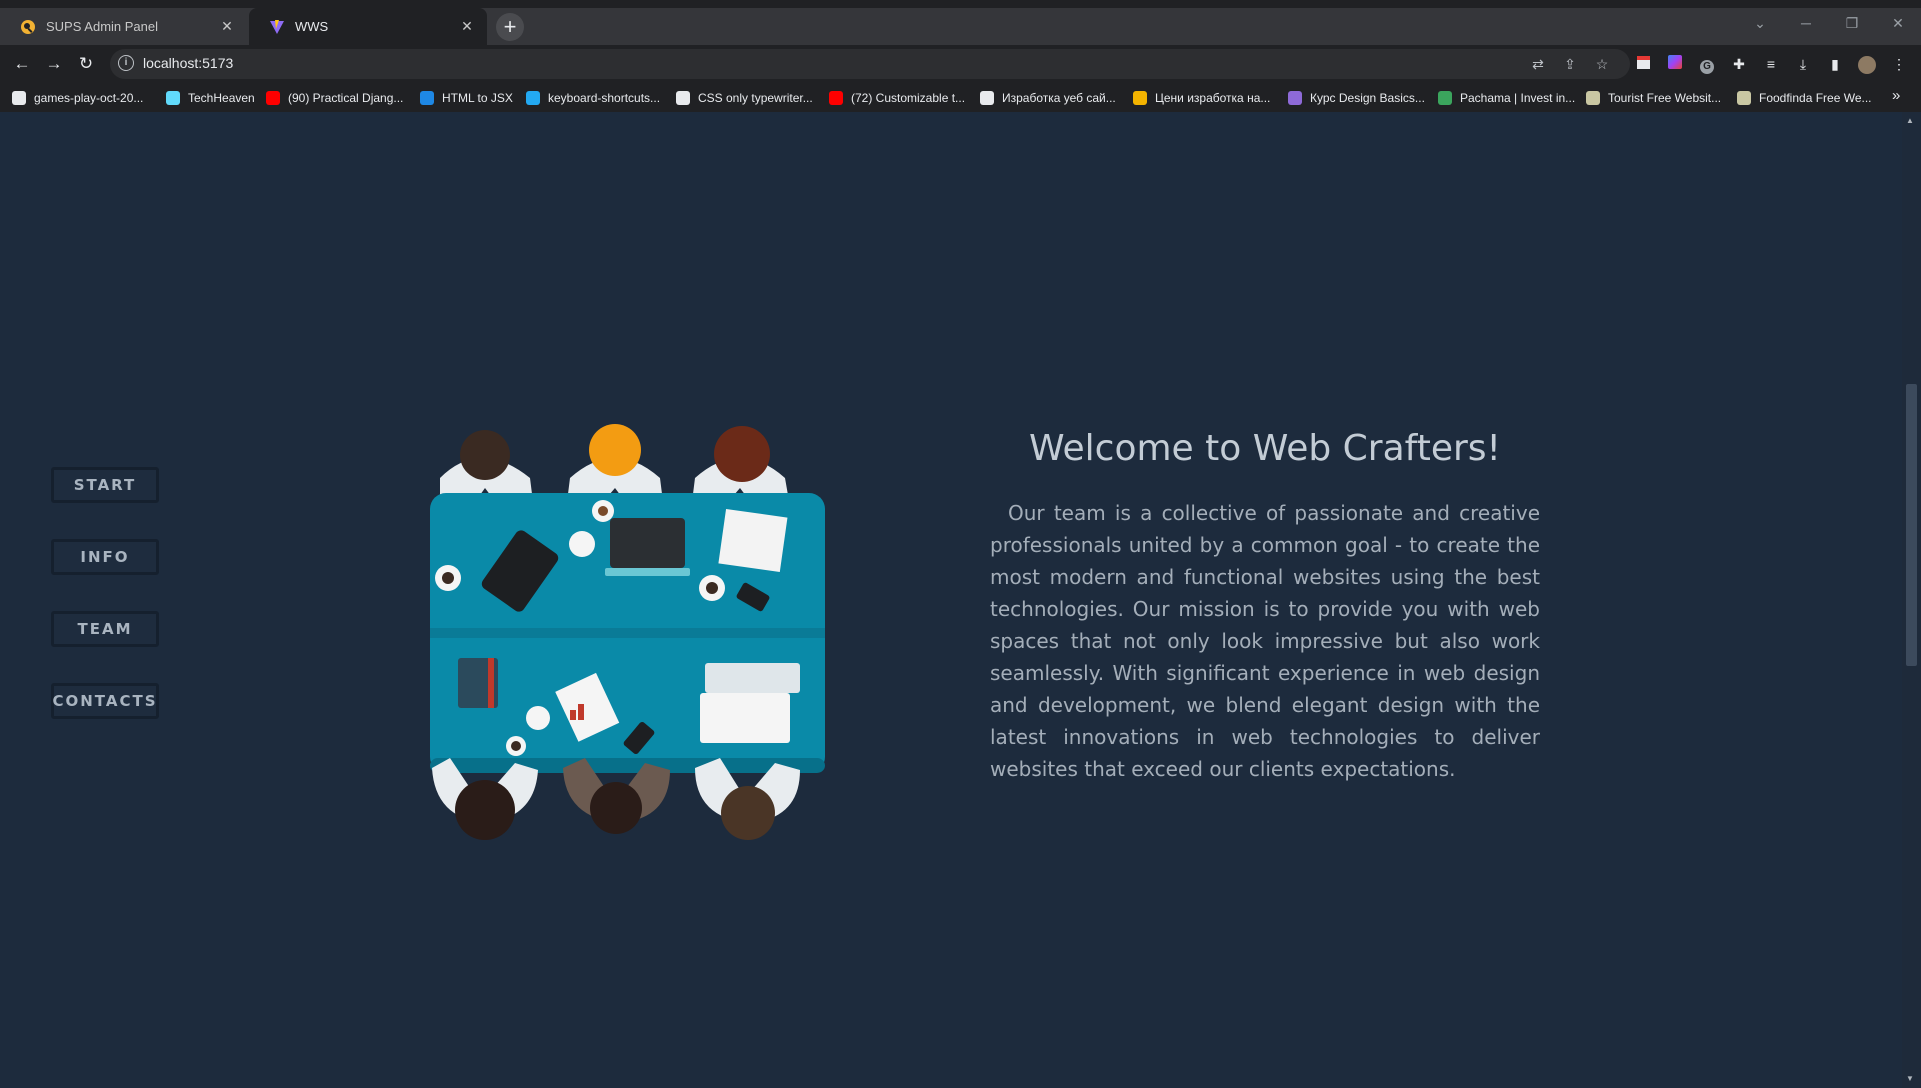  What do you see at coordinates (870, 64) in the screenshot?
I see `address-bar` at bounding box center [870, 64].